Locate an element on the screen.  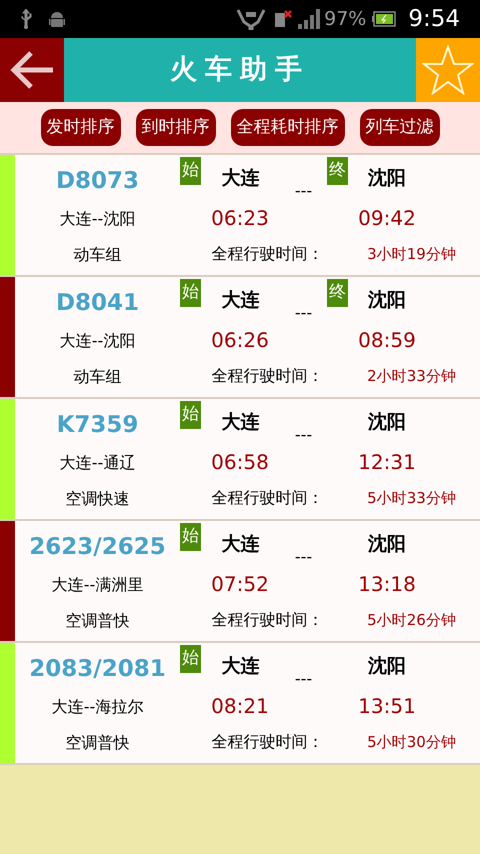
train-row: 2623/2625 大连--满洲里 空调普快 始 大连 --- 沈阳 07:52 13:18 全程行驶时间： 5小时26分钟 is located at coordinates (240, 582).